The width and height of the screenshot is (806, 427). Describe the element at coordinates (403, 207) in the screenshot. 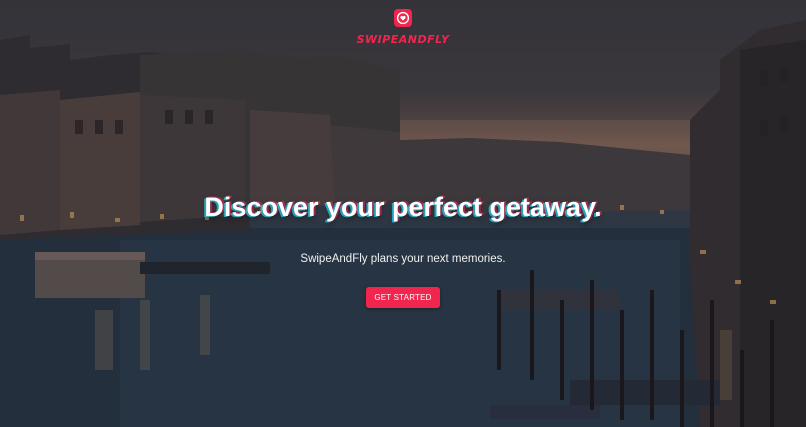

I see `hero-headline: Discover your perfect getaway.` at that location.